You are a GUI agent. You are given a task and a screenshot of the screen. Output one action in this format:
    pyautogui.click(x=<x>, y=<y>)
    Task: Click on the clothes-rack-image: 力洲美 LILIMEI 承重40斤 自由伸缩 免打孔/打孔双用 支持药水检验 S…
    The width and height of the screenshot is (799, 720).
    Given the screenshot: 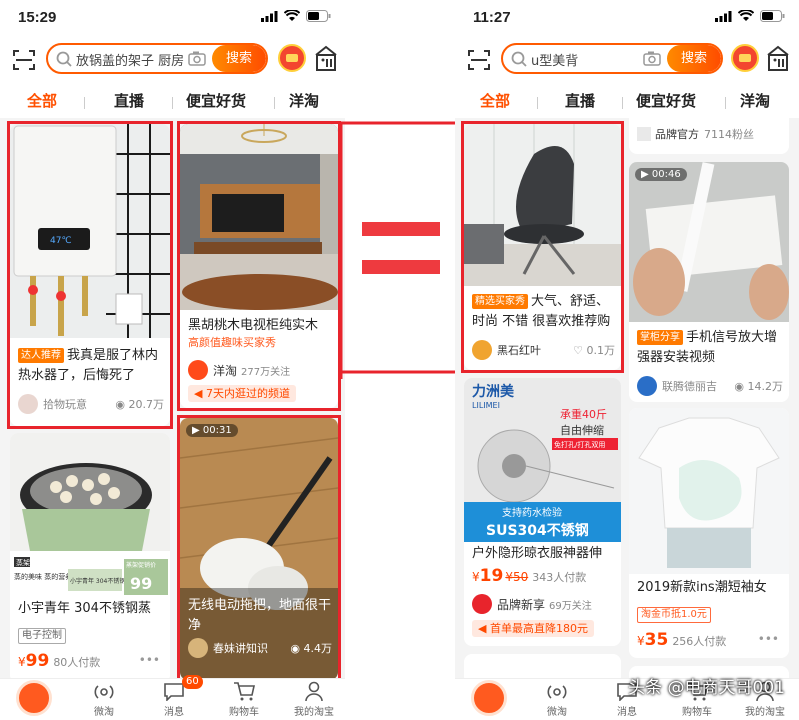 What is the action you would take?
    pyautogui.click(x=542, y=460)
    